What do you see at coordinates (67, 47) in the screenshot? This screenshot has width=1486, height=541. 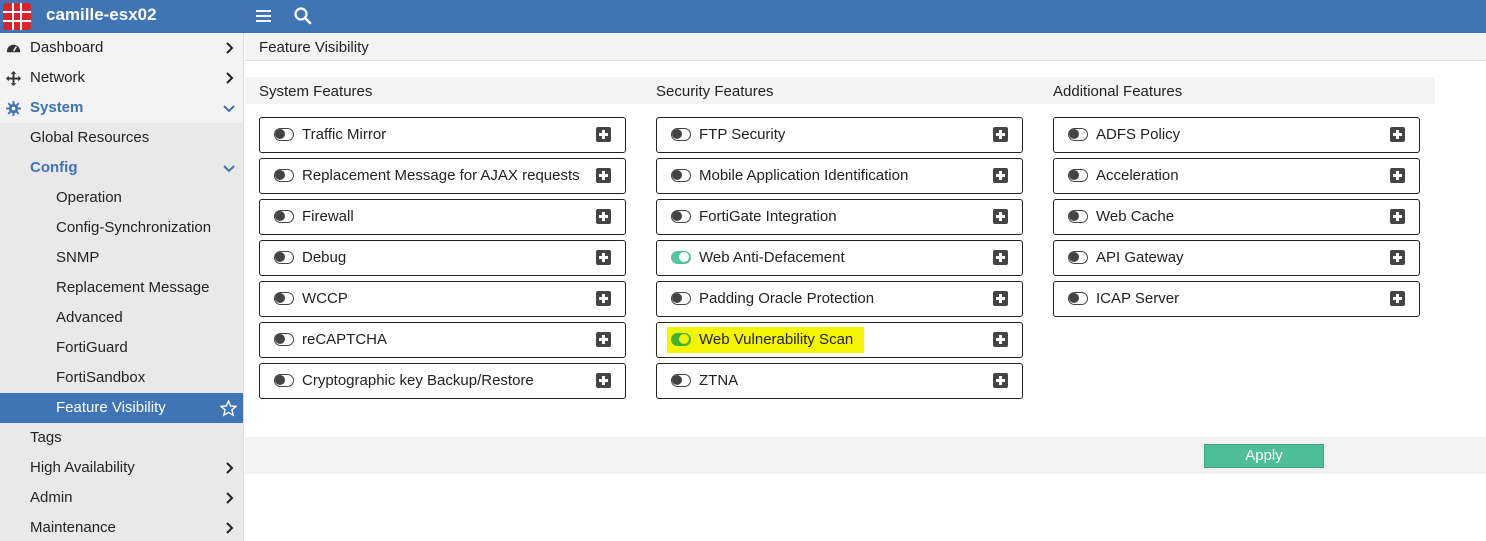 I see `sidebar-item-label: Dashboard` at bounding box center [67, 47].